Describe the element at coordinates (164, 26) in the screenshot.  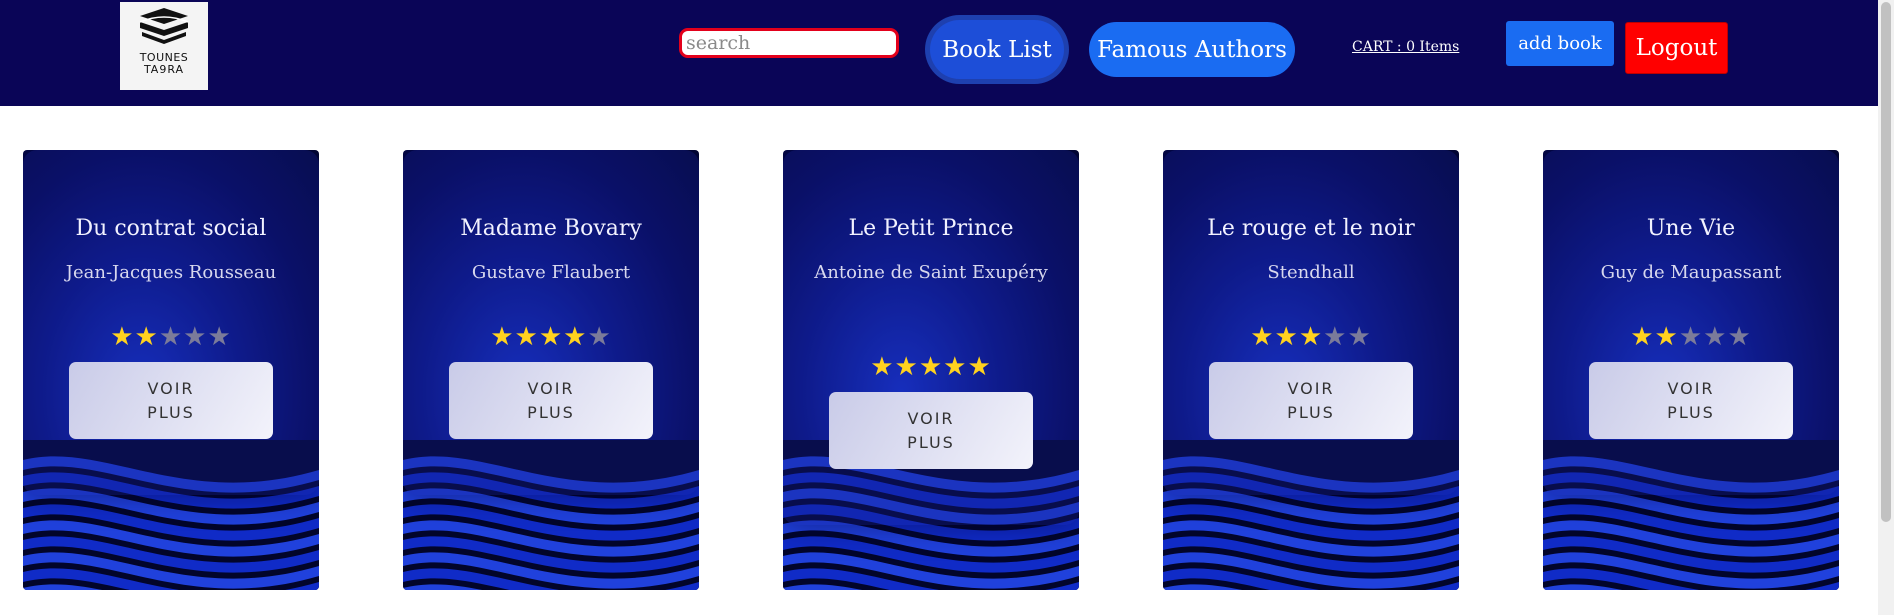
I see `book-logo-icon` at that location.